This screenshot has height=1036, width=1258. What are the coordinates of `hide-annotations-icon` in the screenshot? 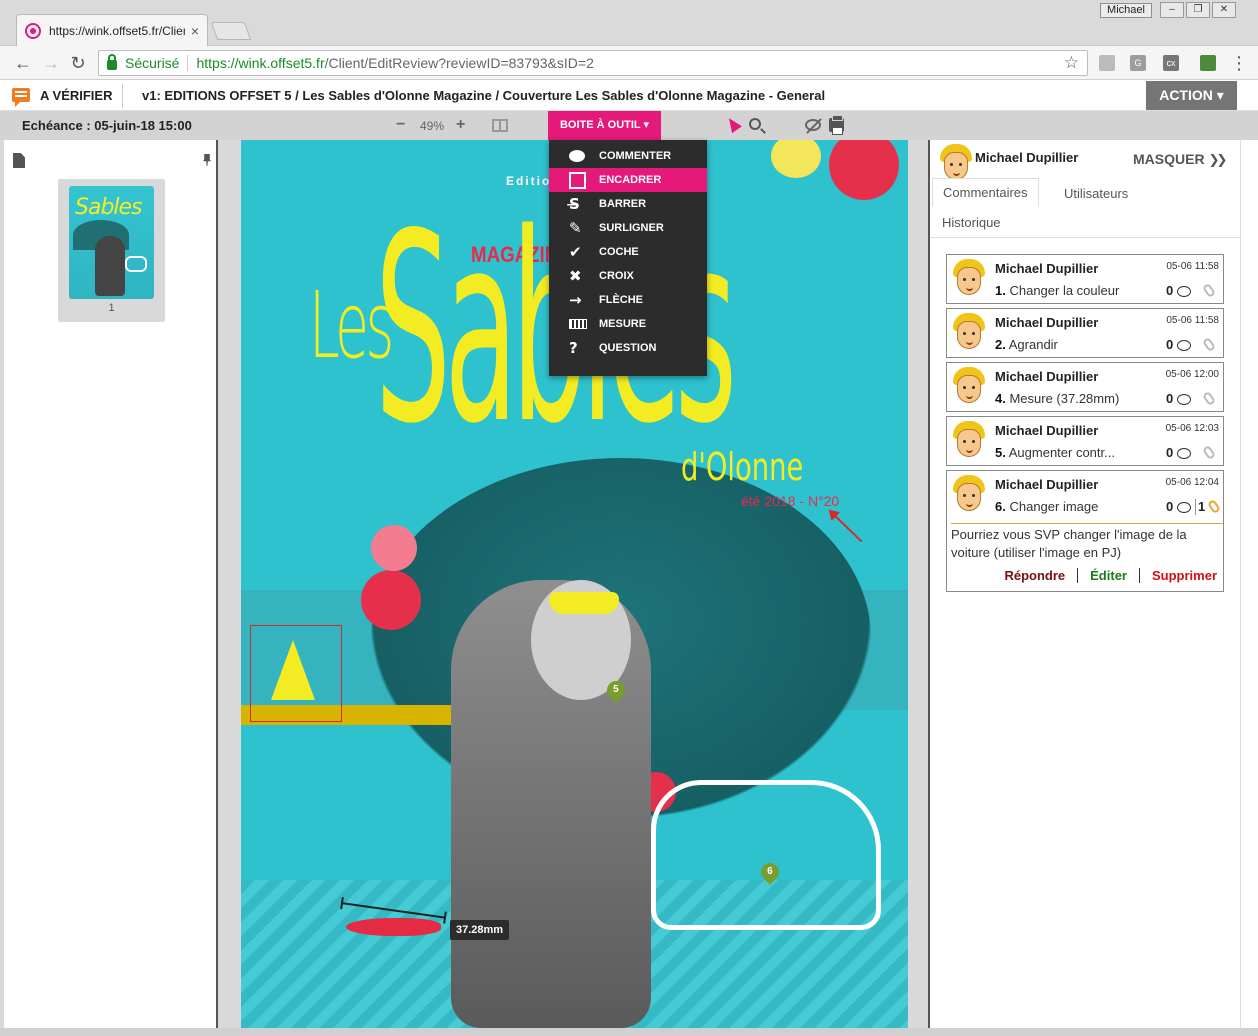 It's located at (813, 125).